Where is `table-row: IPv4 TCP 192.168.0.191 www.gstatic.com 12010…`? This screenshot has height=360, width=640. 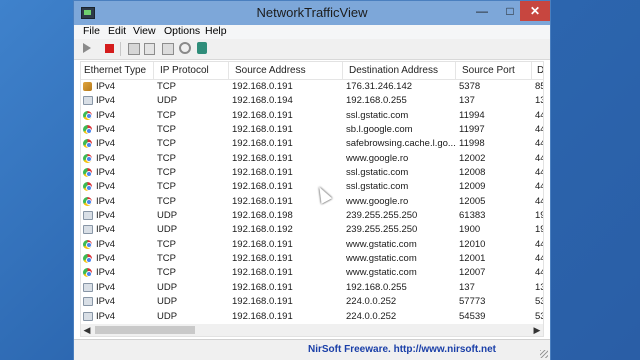 table-row: IPv4 TCP 192.168.0.191 www.gstatic.com 12010… is located at coordinates (312, 245).